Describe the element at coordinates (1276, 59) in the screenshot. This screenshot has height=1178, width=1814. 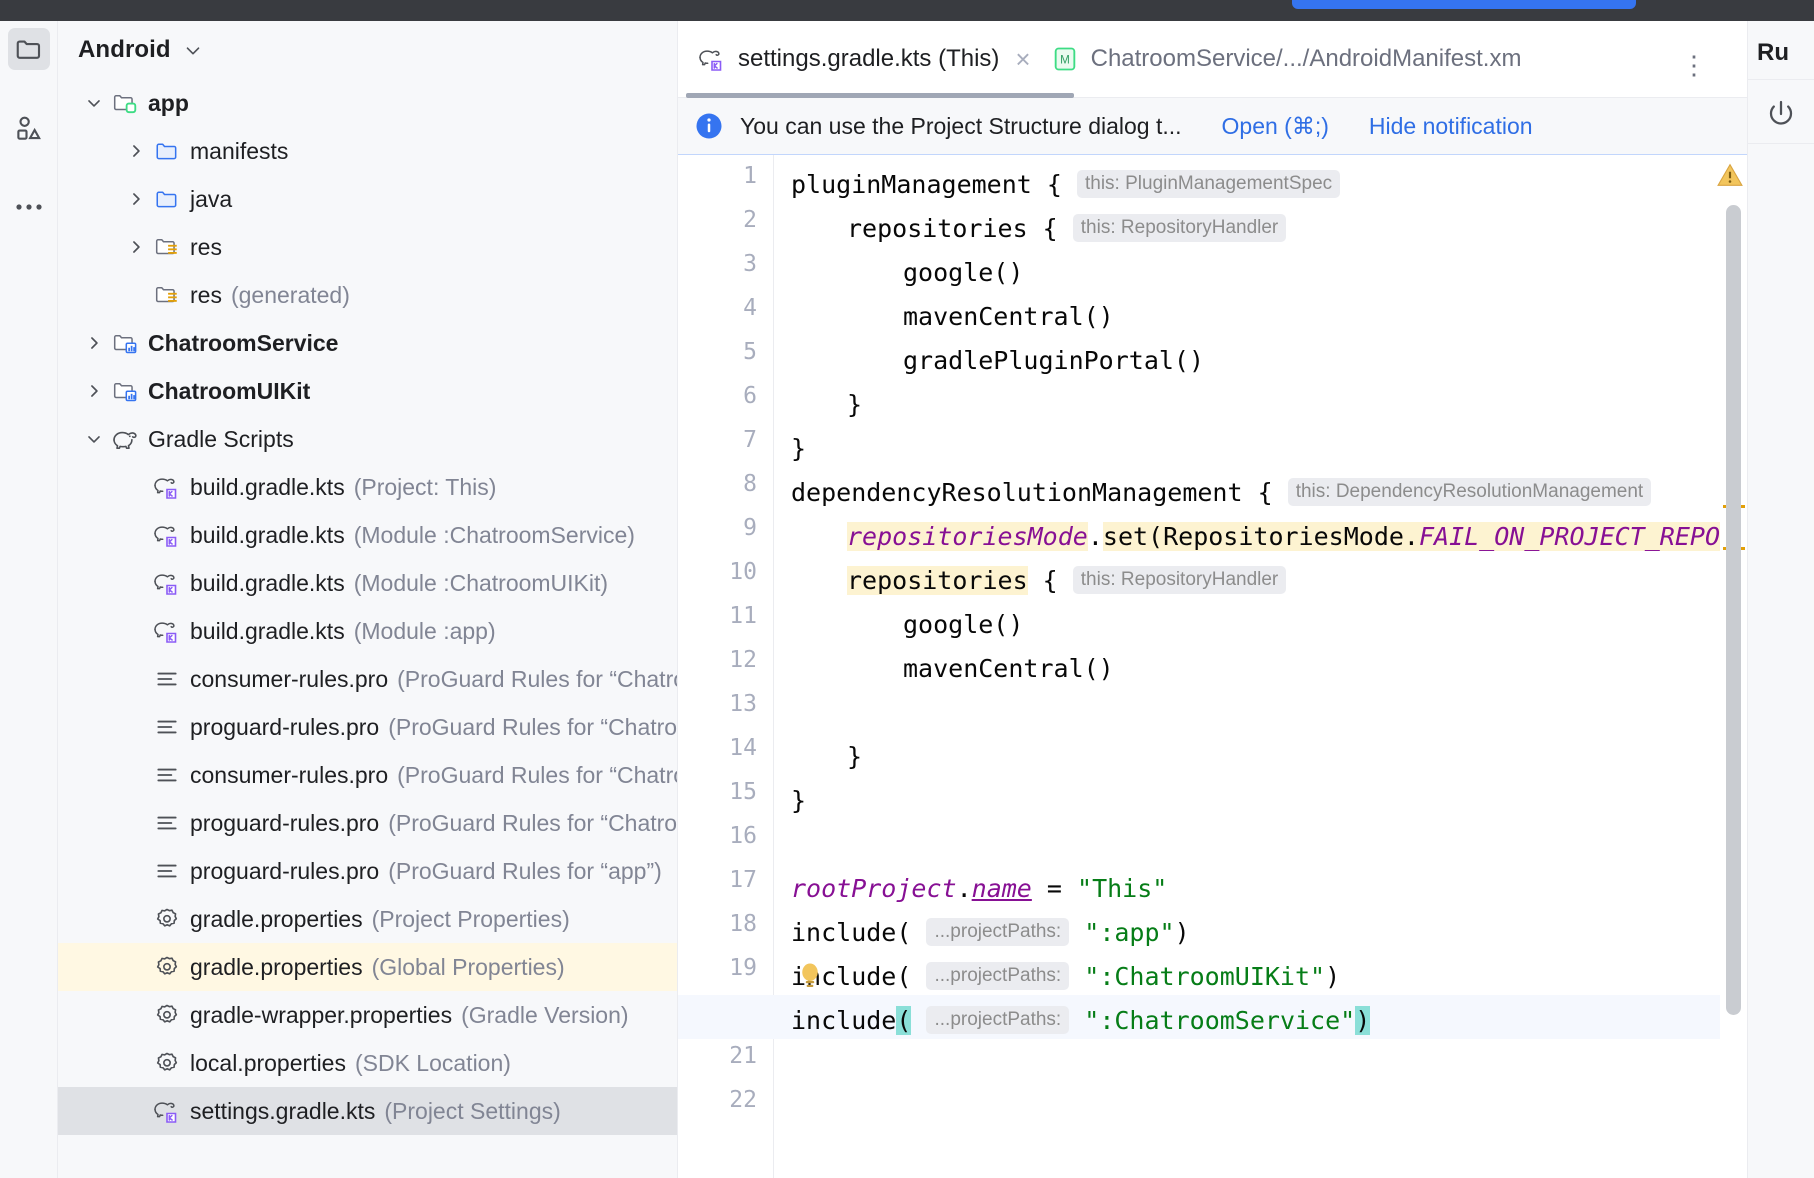
I see `editor-tab-inactive: M ChatroomService/.../AndroidManifest.xm` at that location.